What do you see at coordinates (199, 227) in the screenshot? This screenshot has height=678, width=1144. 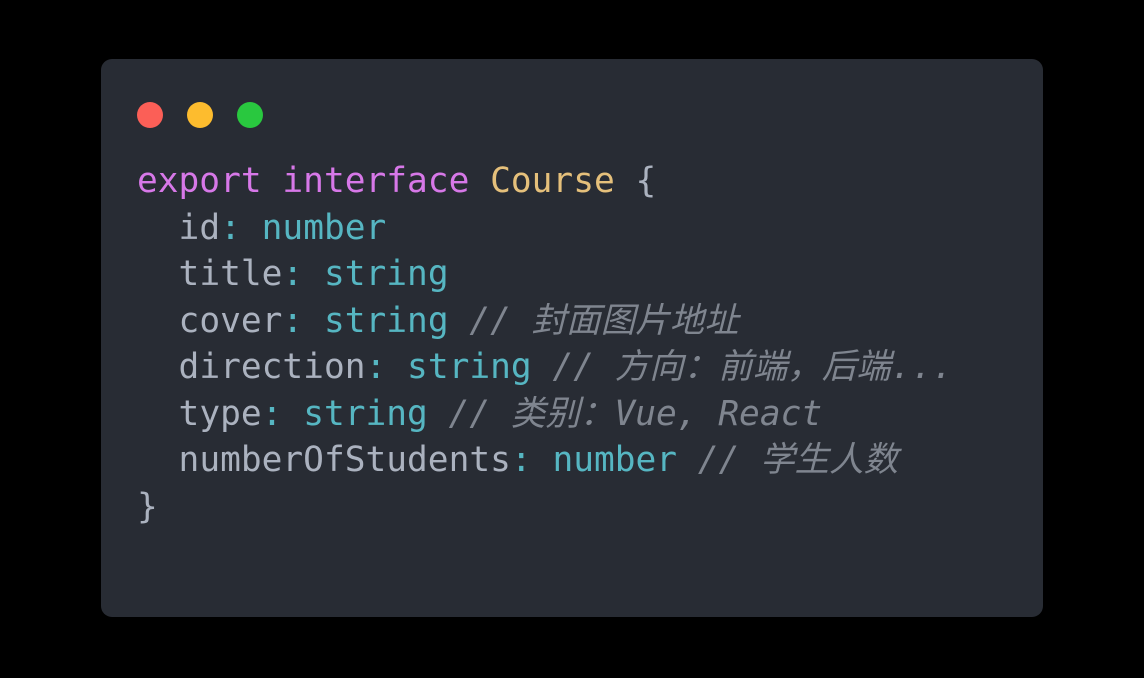 I see `code-token-property: id` at bounding box center [199, 227].